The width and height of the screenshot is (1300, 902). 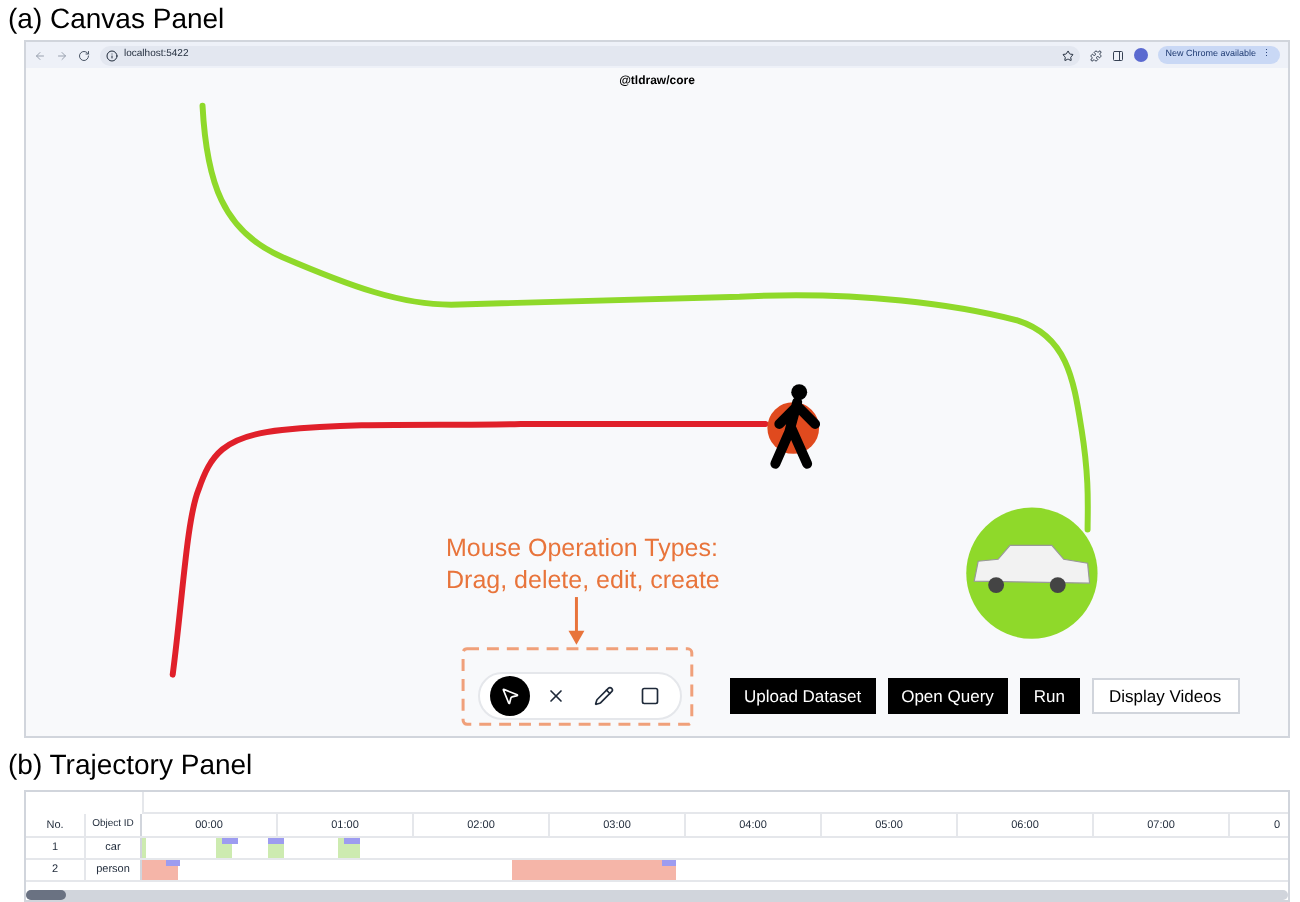 I want to click on pencil-icon, so click(x=603, y=696).